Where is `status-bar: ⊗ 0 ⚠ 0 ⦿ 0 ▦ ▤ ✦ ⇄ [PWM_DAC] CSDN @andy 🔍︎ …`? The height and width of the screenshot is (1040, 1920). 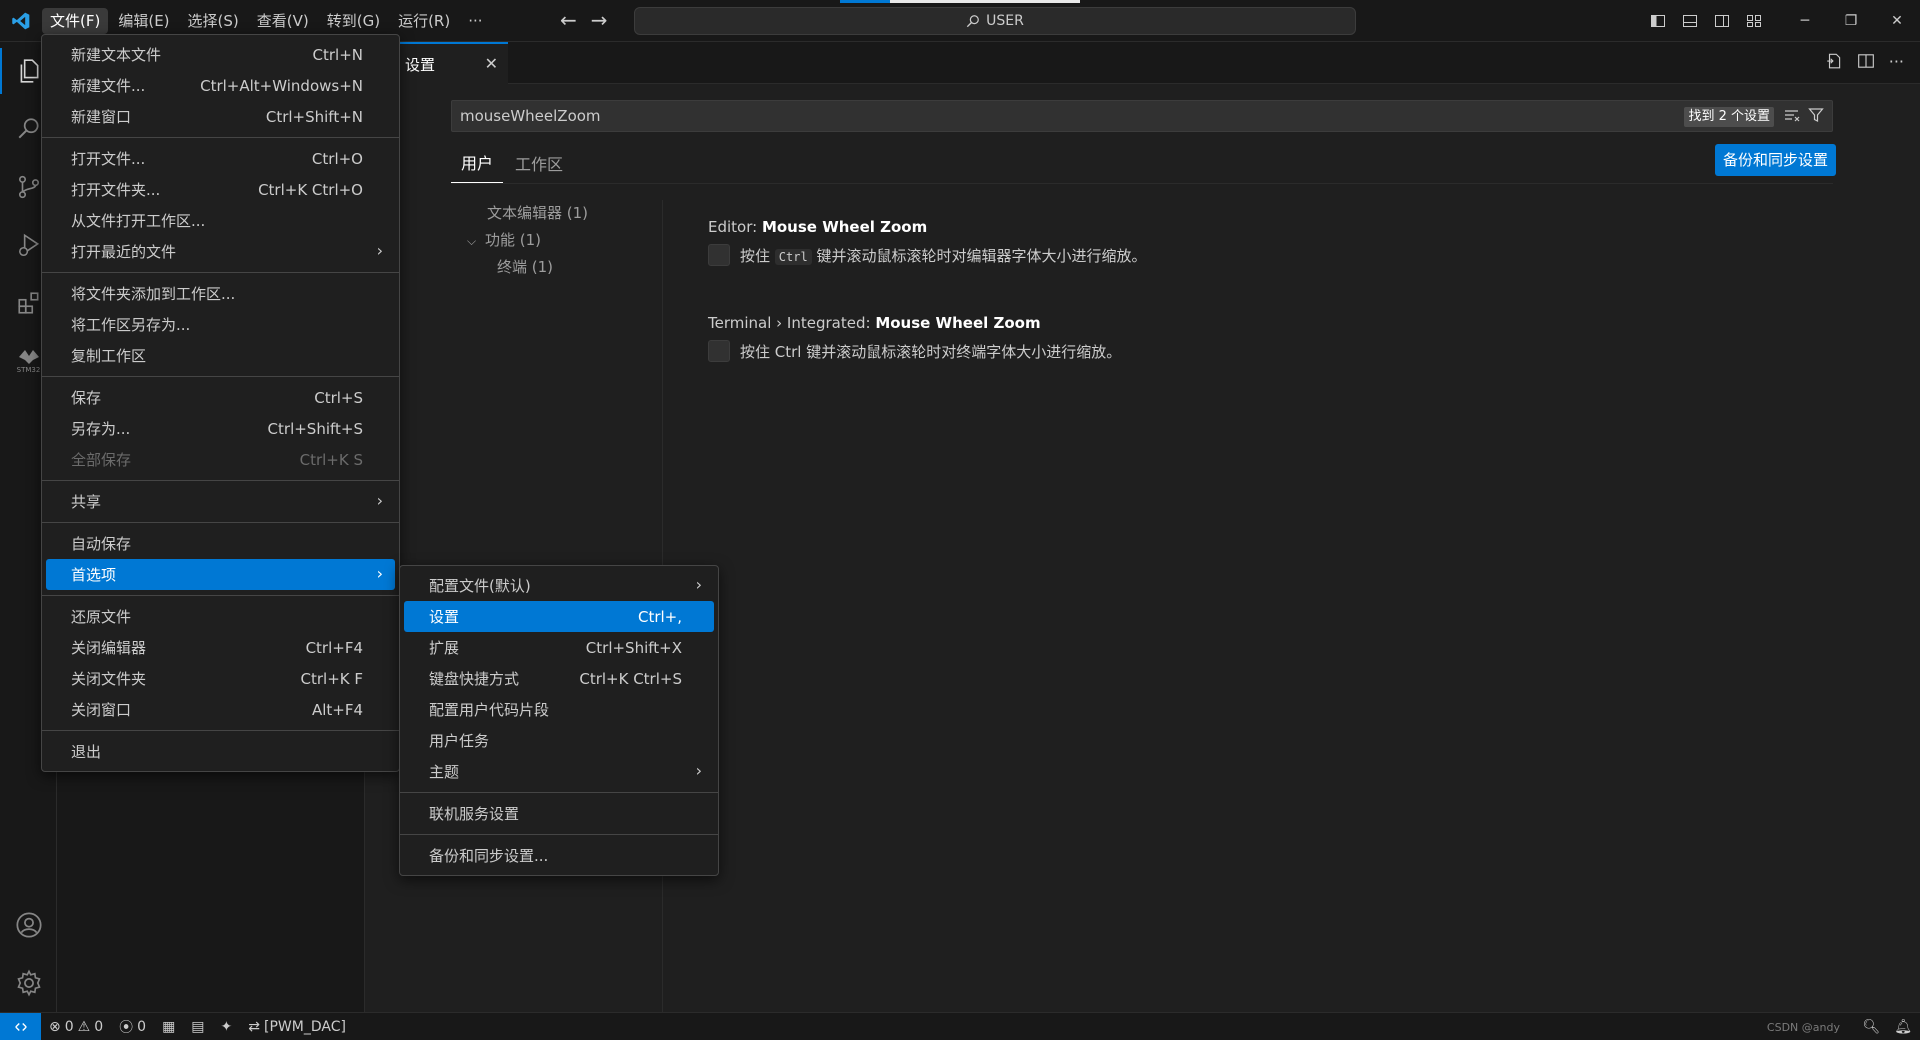
status-bar: ⊗ 0 ⚠ 0 ⦿ 0 ▦ ▤ ✦ ⇄ [PWM_DAC] CSDN @andy 🔍︎ … is located at coordinates (960, 1026).